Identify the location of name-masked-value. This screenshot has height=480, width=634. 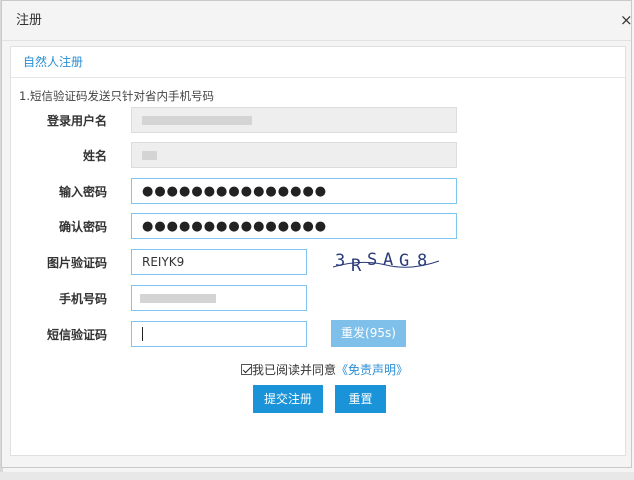
(149, 155).